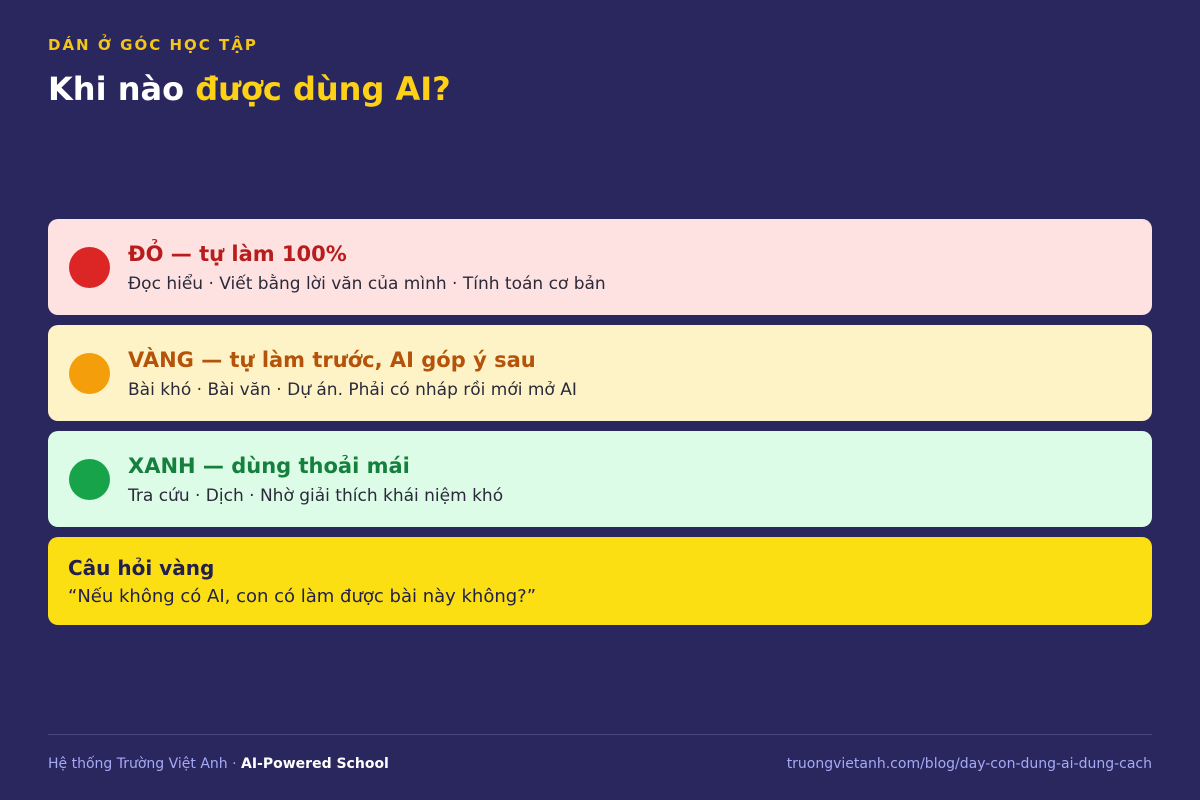 This screenshot has width=1200, height=800. Describe the element at coordinates (89, 479) in the screenshot. I see `green-circle-icon` at that location.